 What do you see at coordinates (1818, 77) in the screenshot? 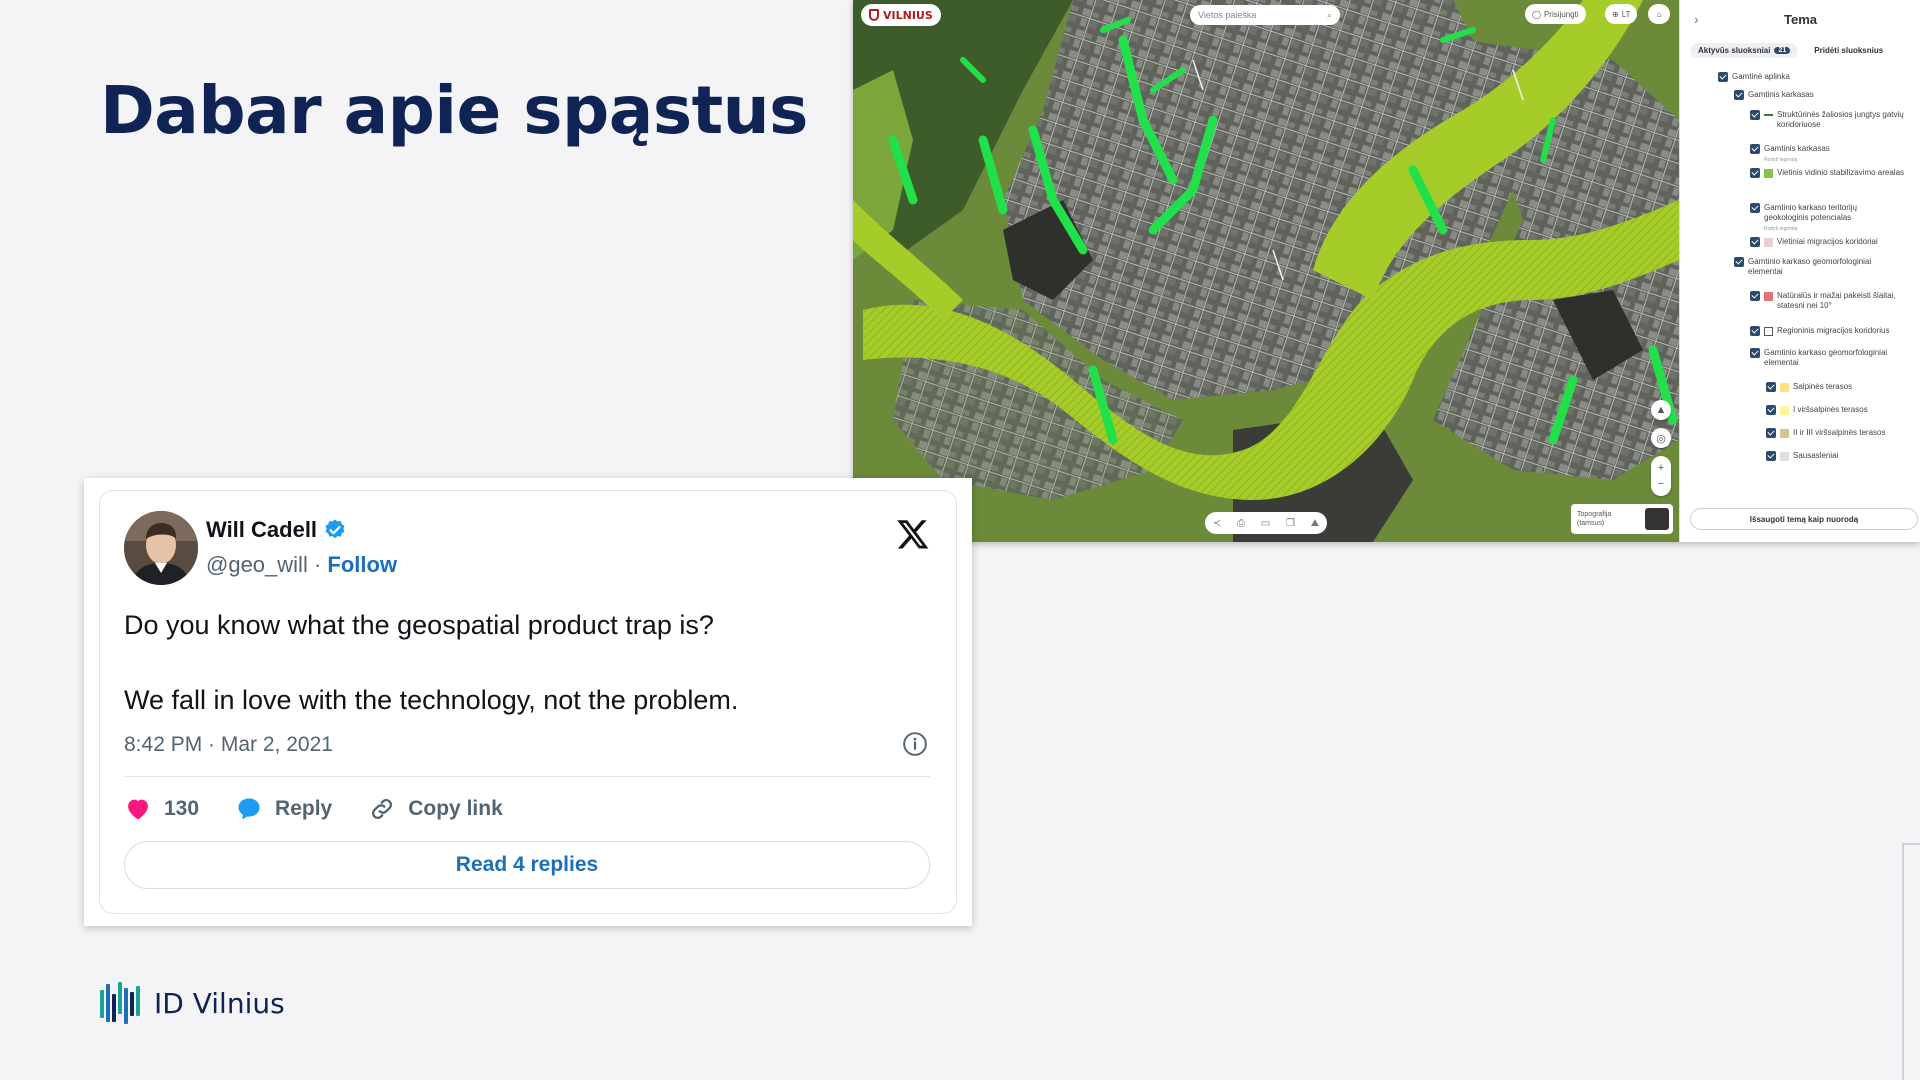
I see `layer-item: Gamtinė aplinka` at bounding box center [1818, 77].